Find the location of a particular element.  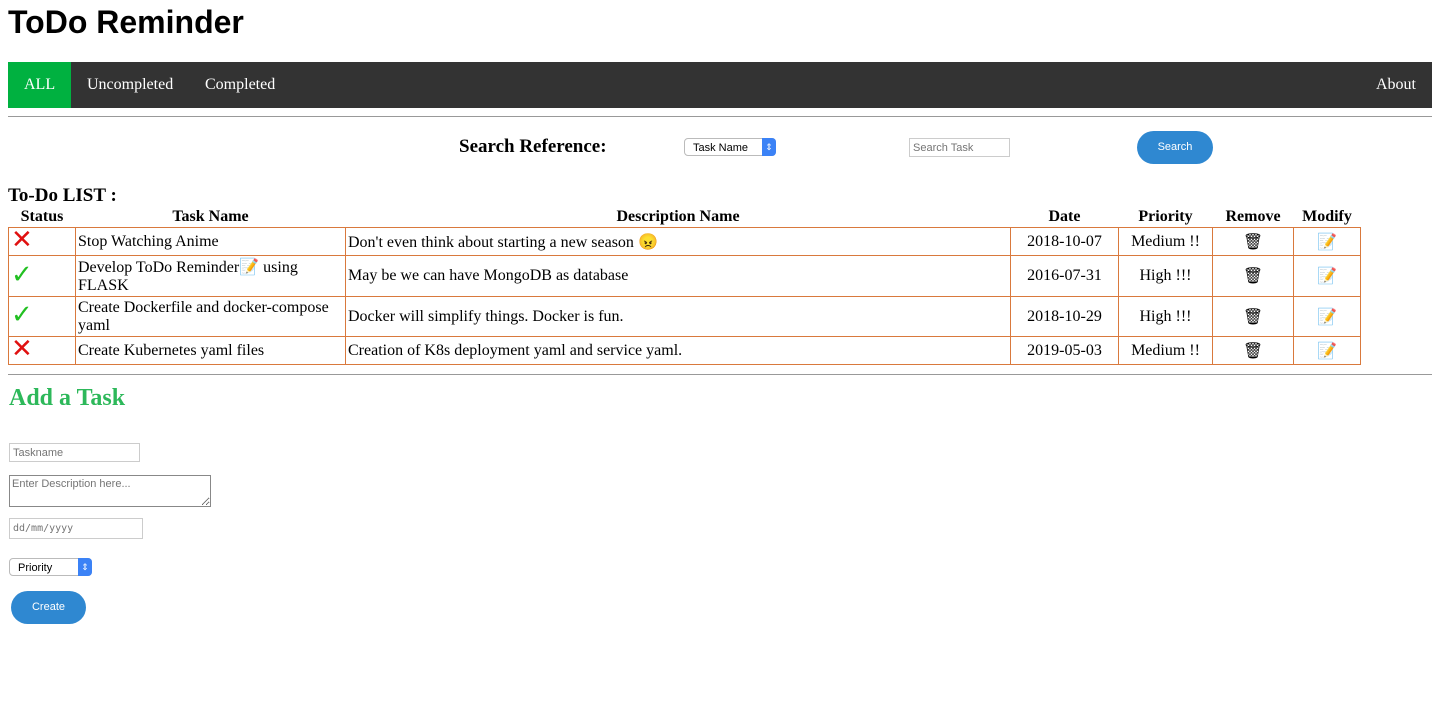

task-name: Stop Watching Anime is located at coordinates (210, 241).